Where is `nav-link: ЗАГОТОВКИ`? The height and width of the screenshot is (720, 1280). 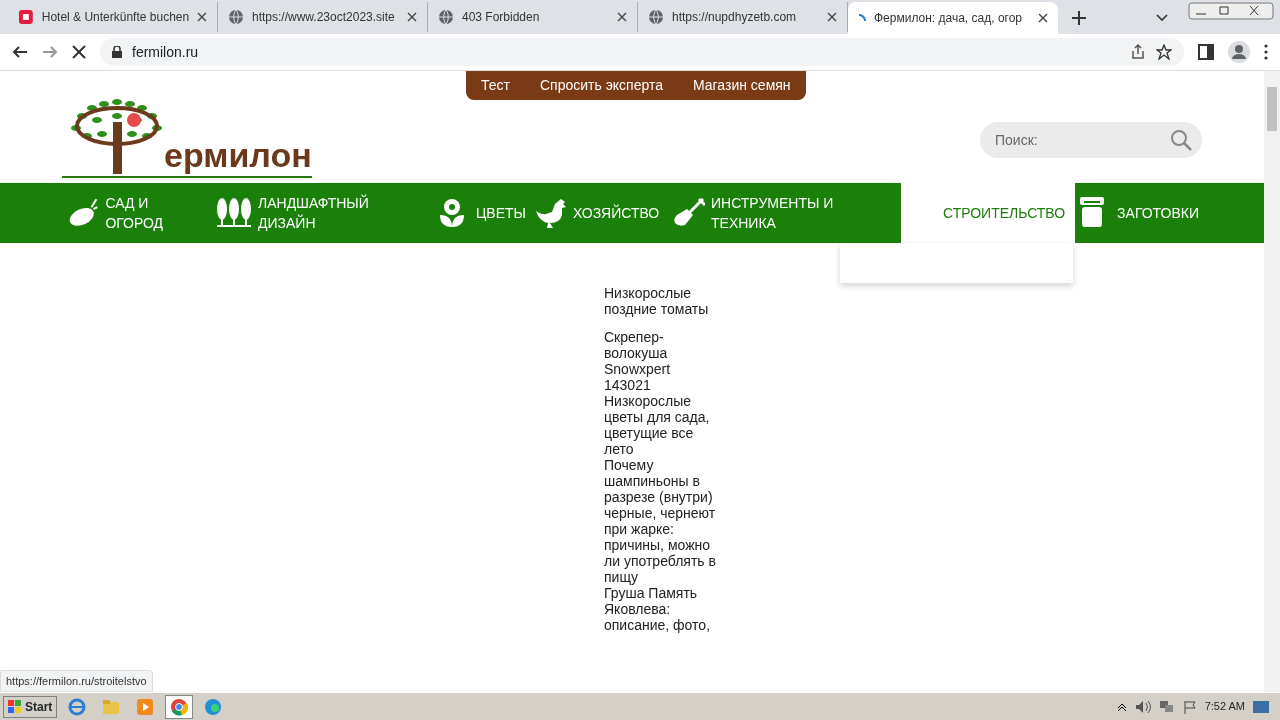
nav-link: ЗАГОТОВКИ is located at coordinates (1139, 213).